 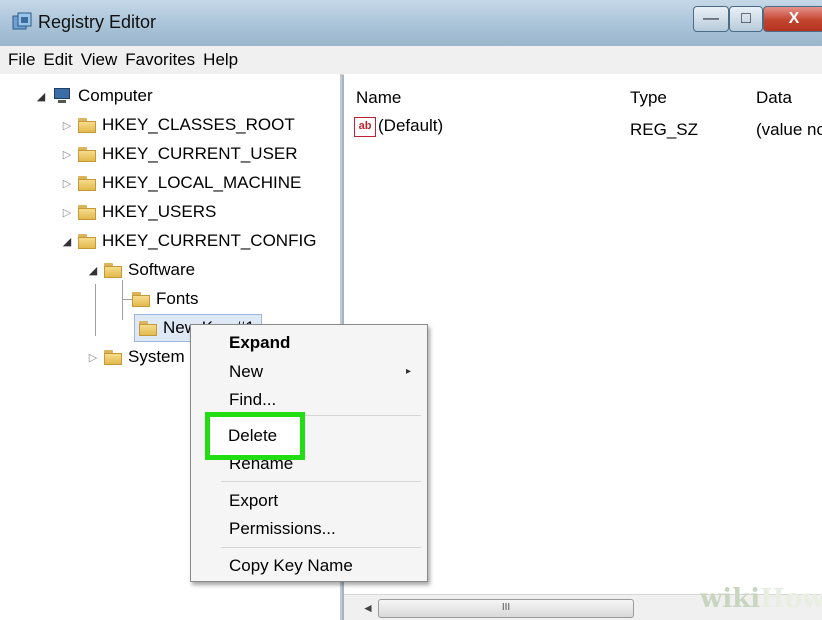 I want to click on computer-icon, so click(x=62, y=96).